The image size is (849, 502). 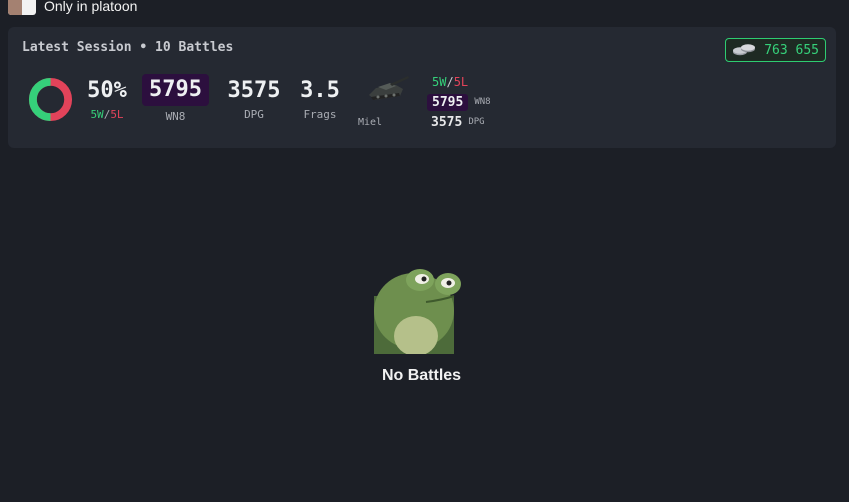 I want to click on winrate-value: 50%, so click(x=107, y=90).